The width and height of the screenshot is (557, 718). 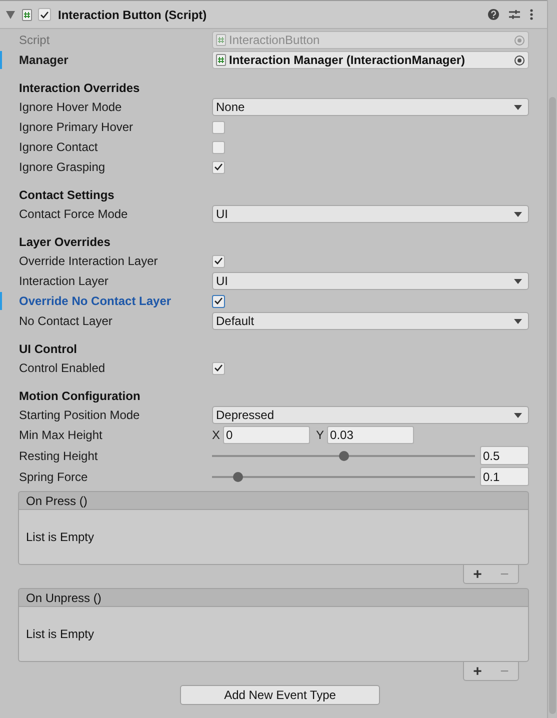 What do you see at coordinates (64, 242) in the screenshot?
I see `section-header: Layer Overrides` at bounding box center [64, 242].